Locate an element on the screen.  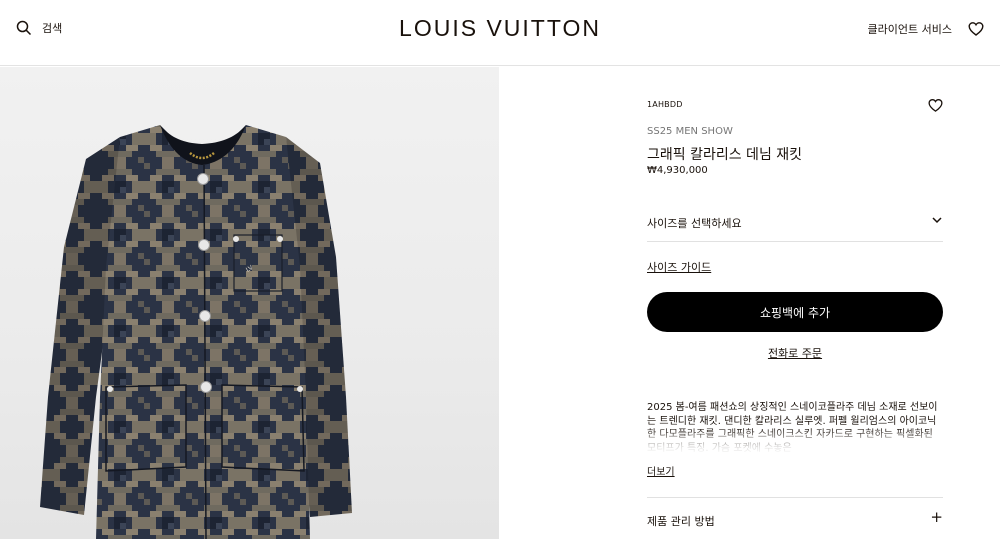
header-actions: 클라이언트 서비스 is located at coordinates (926, 29).